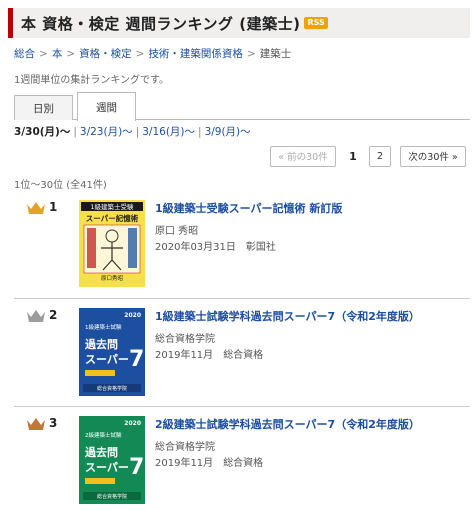  I want to click on breadcrumb-link-technical: 技術・建築関係資格, so click(195, 54).